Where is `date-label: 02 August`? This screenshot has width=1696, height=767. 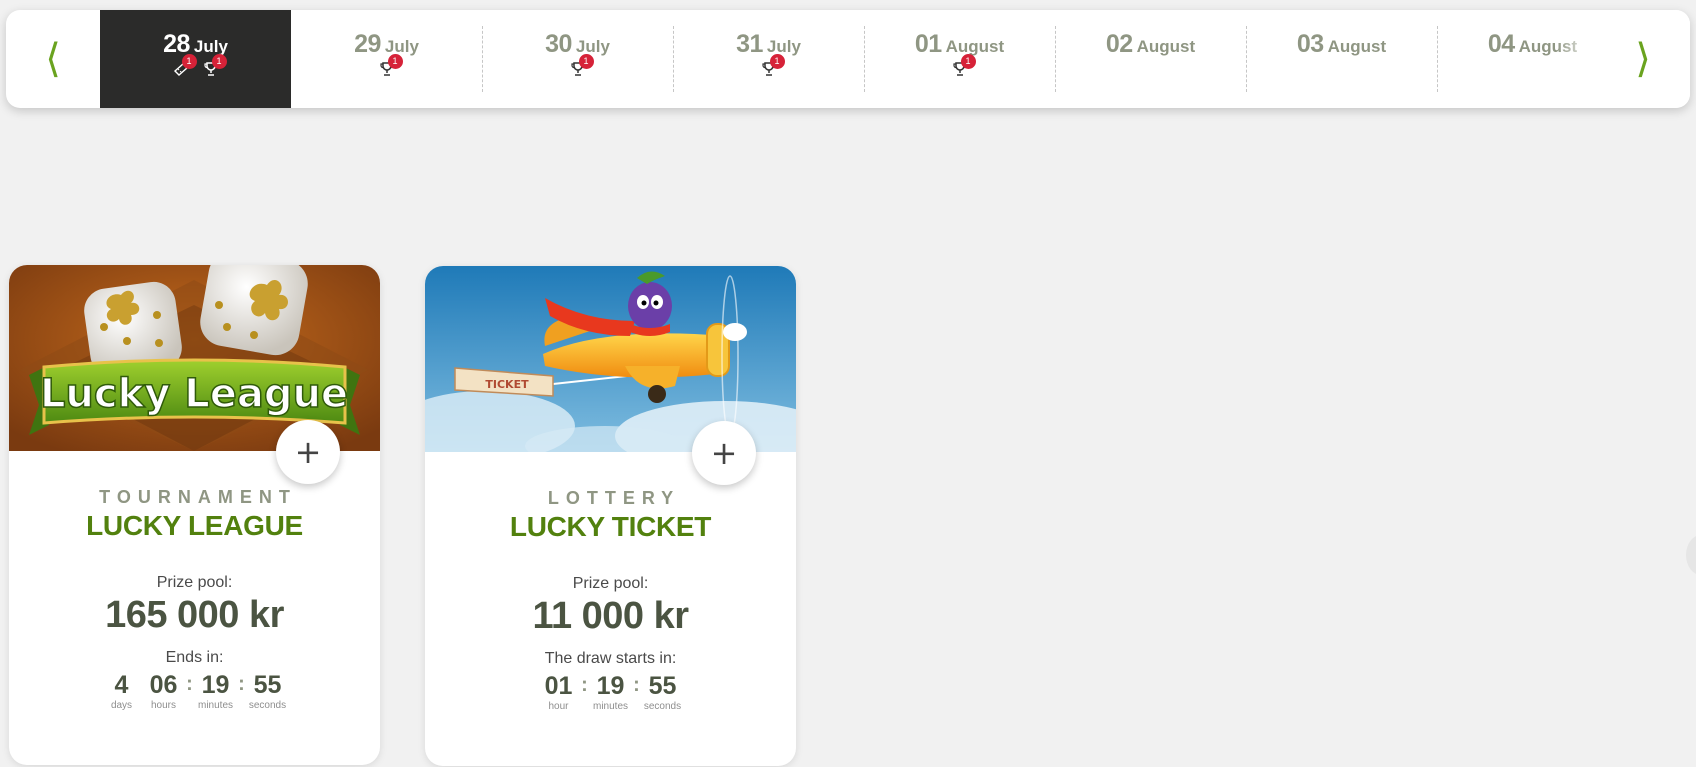 date-label: 02 August is located at coordinates (1150, 44).